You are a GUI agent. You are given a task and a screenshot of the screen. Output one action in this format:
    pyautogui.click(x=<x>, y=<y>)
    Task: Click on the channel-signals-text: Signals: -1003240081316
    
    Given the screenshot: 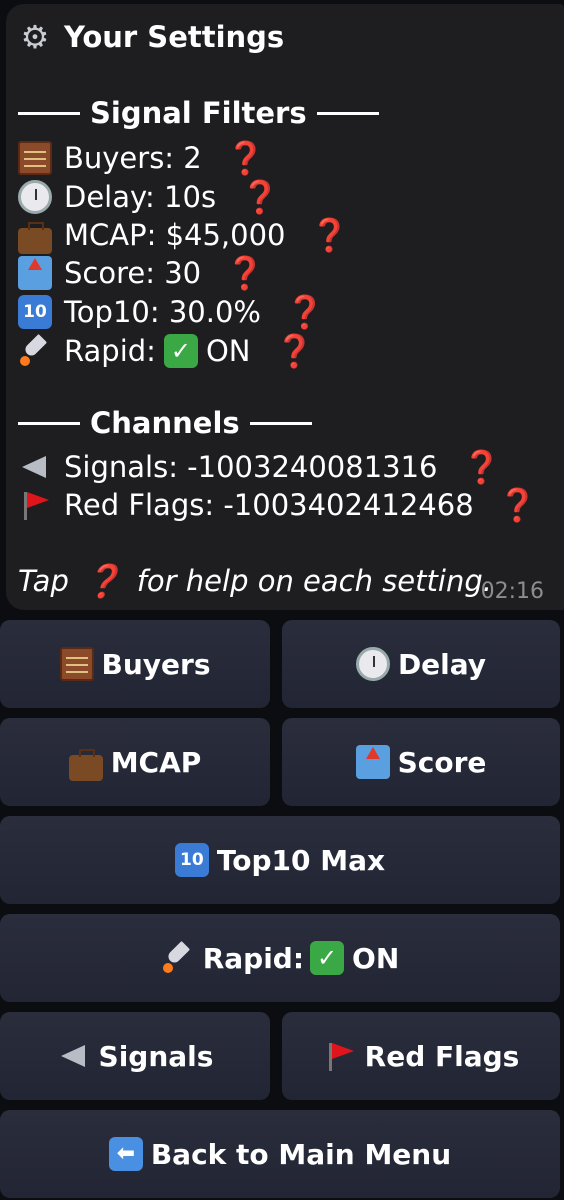 What is the action you would take?
    pyautogui.click(x=251, y=467)
    